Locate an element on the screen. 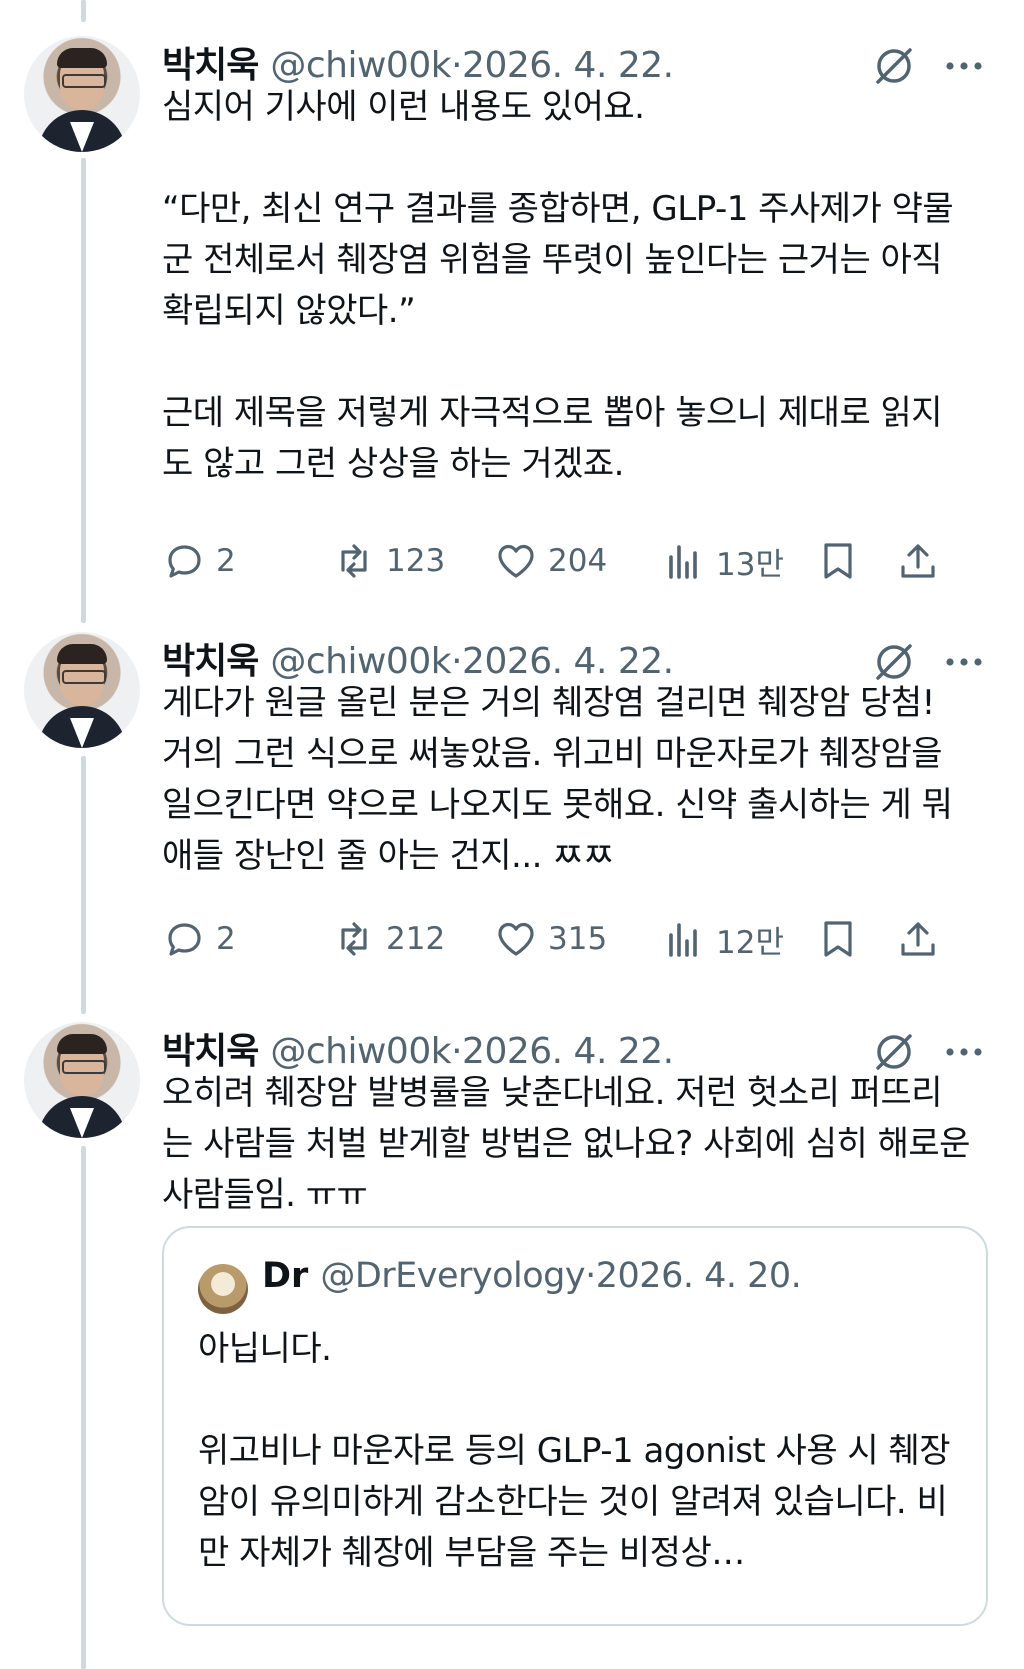 This screenshot has height=1669, width=1024. tweet-actions: 2 212 315 12만 is located at coordinates (577, 939).